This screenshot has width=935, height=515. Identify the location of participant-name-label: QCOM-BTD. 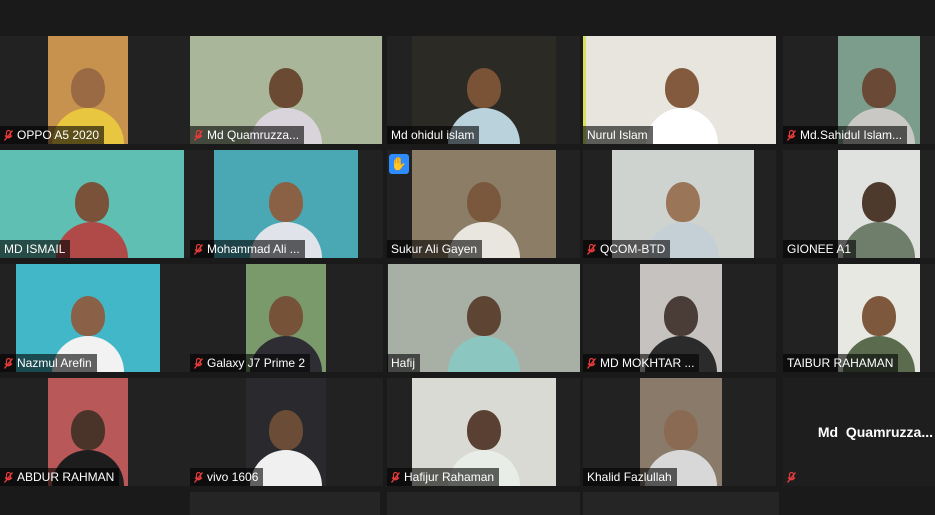
(627, 249).